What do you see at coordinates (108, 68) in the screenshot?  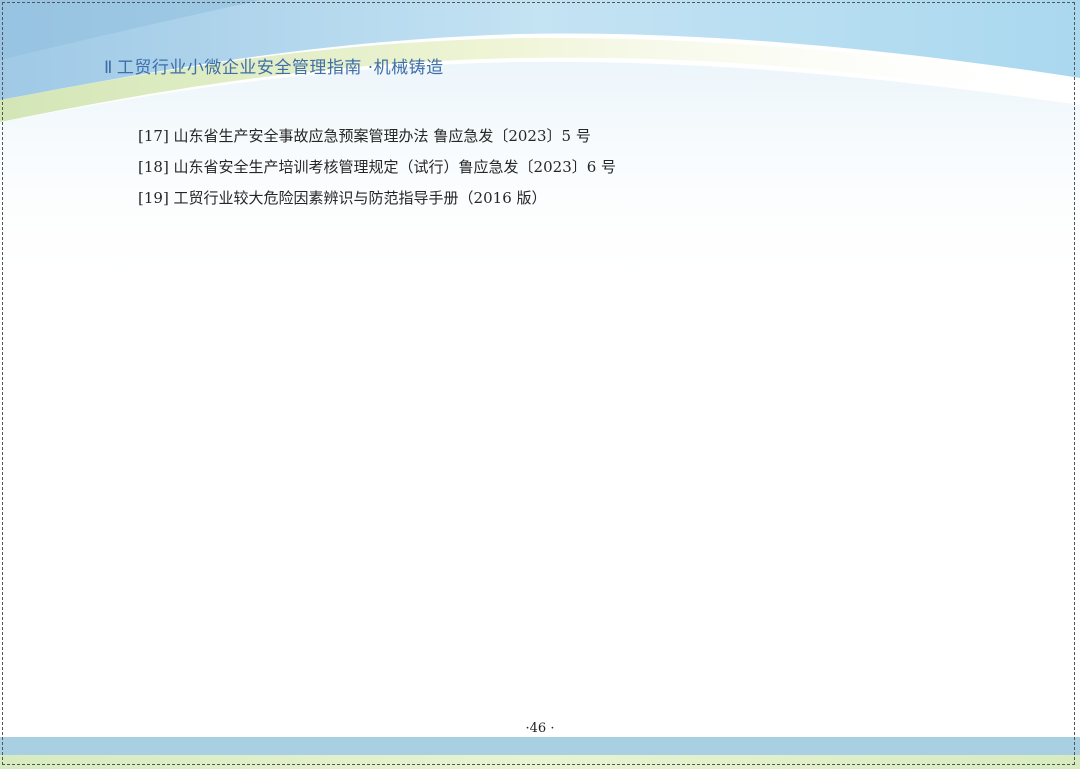 I see `section-marker: Ⅱ` at bounding box center [108, 68].